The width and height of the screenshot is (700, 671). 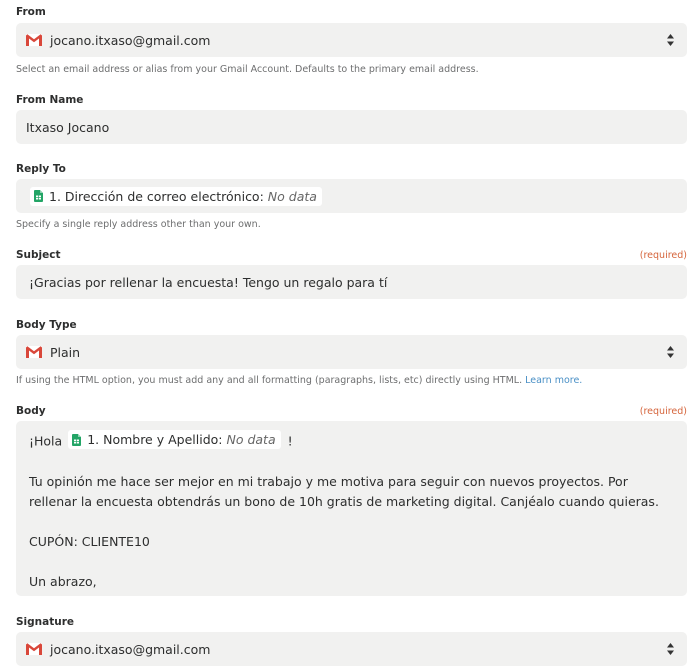 I want to click on body-token-value: No data, so click(x=251, y=439).